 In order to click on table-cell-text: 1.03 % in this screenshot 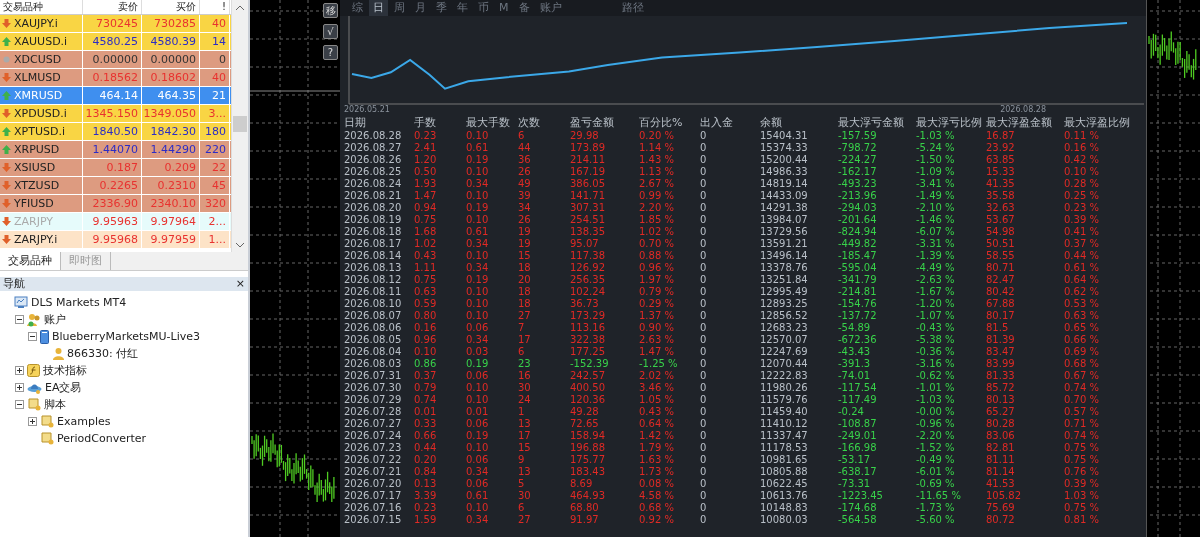, I will do `click(1082, 496)`.